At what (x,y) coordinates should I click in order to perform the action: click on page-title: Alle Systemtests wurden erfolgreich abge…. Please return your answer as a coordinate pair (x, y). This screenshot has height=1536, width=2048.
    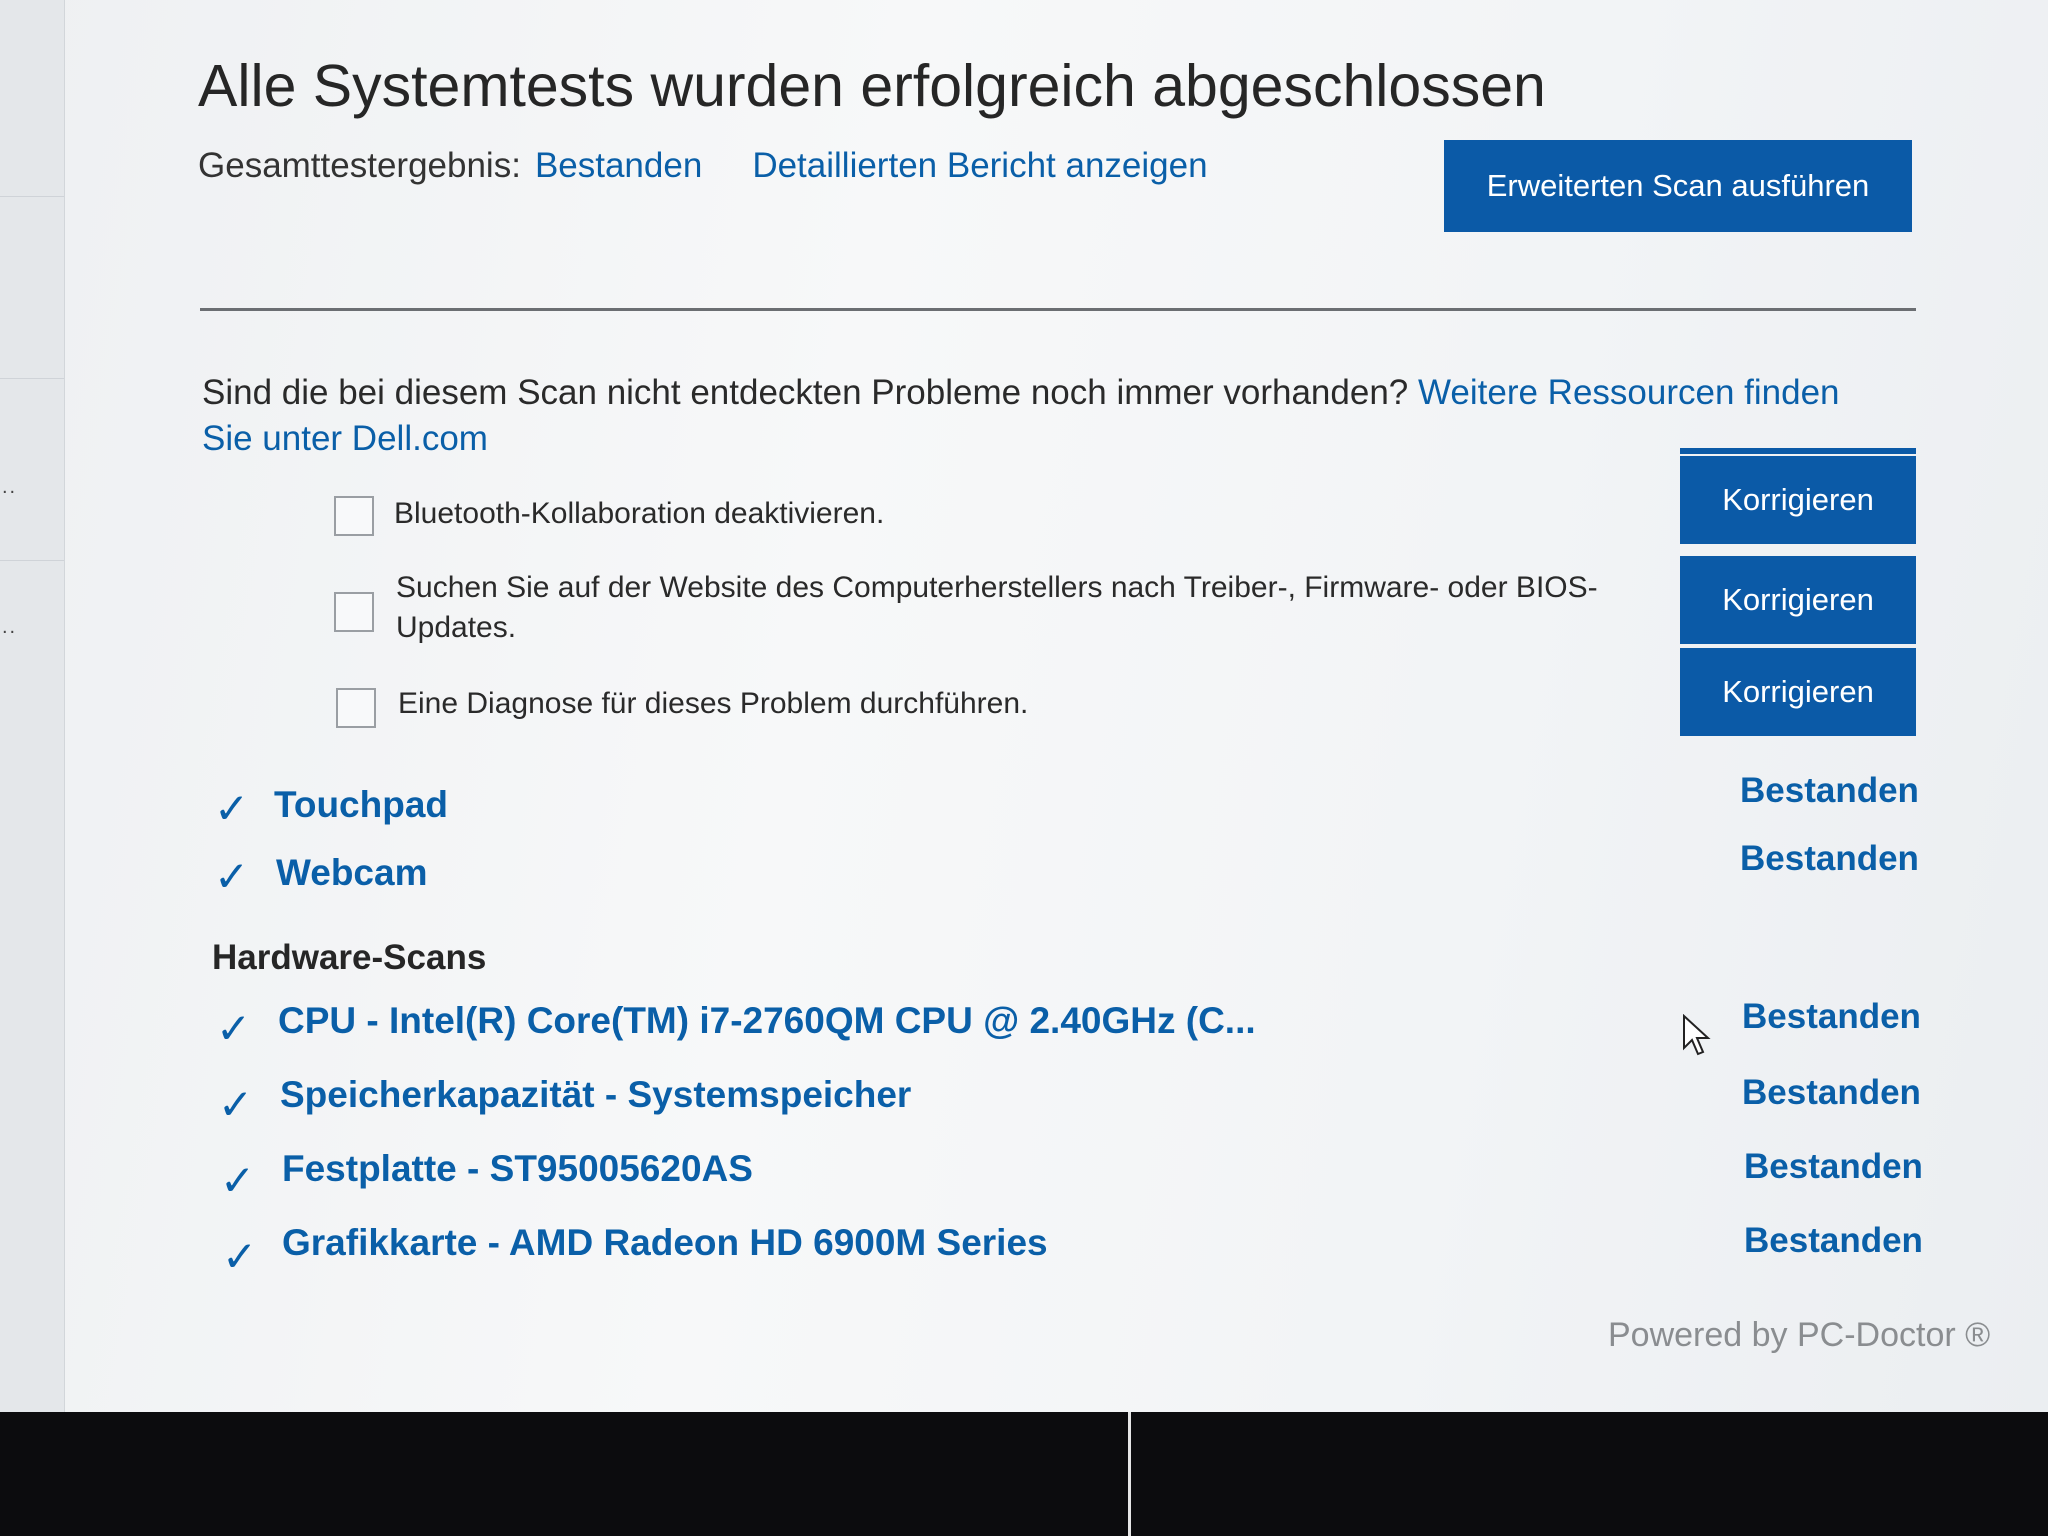
    Looking at the image, I should click on (872, 86).